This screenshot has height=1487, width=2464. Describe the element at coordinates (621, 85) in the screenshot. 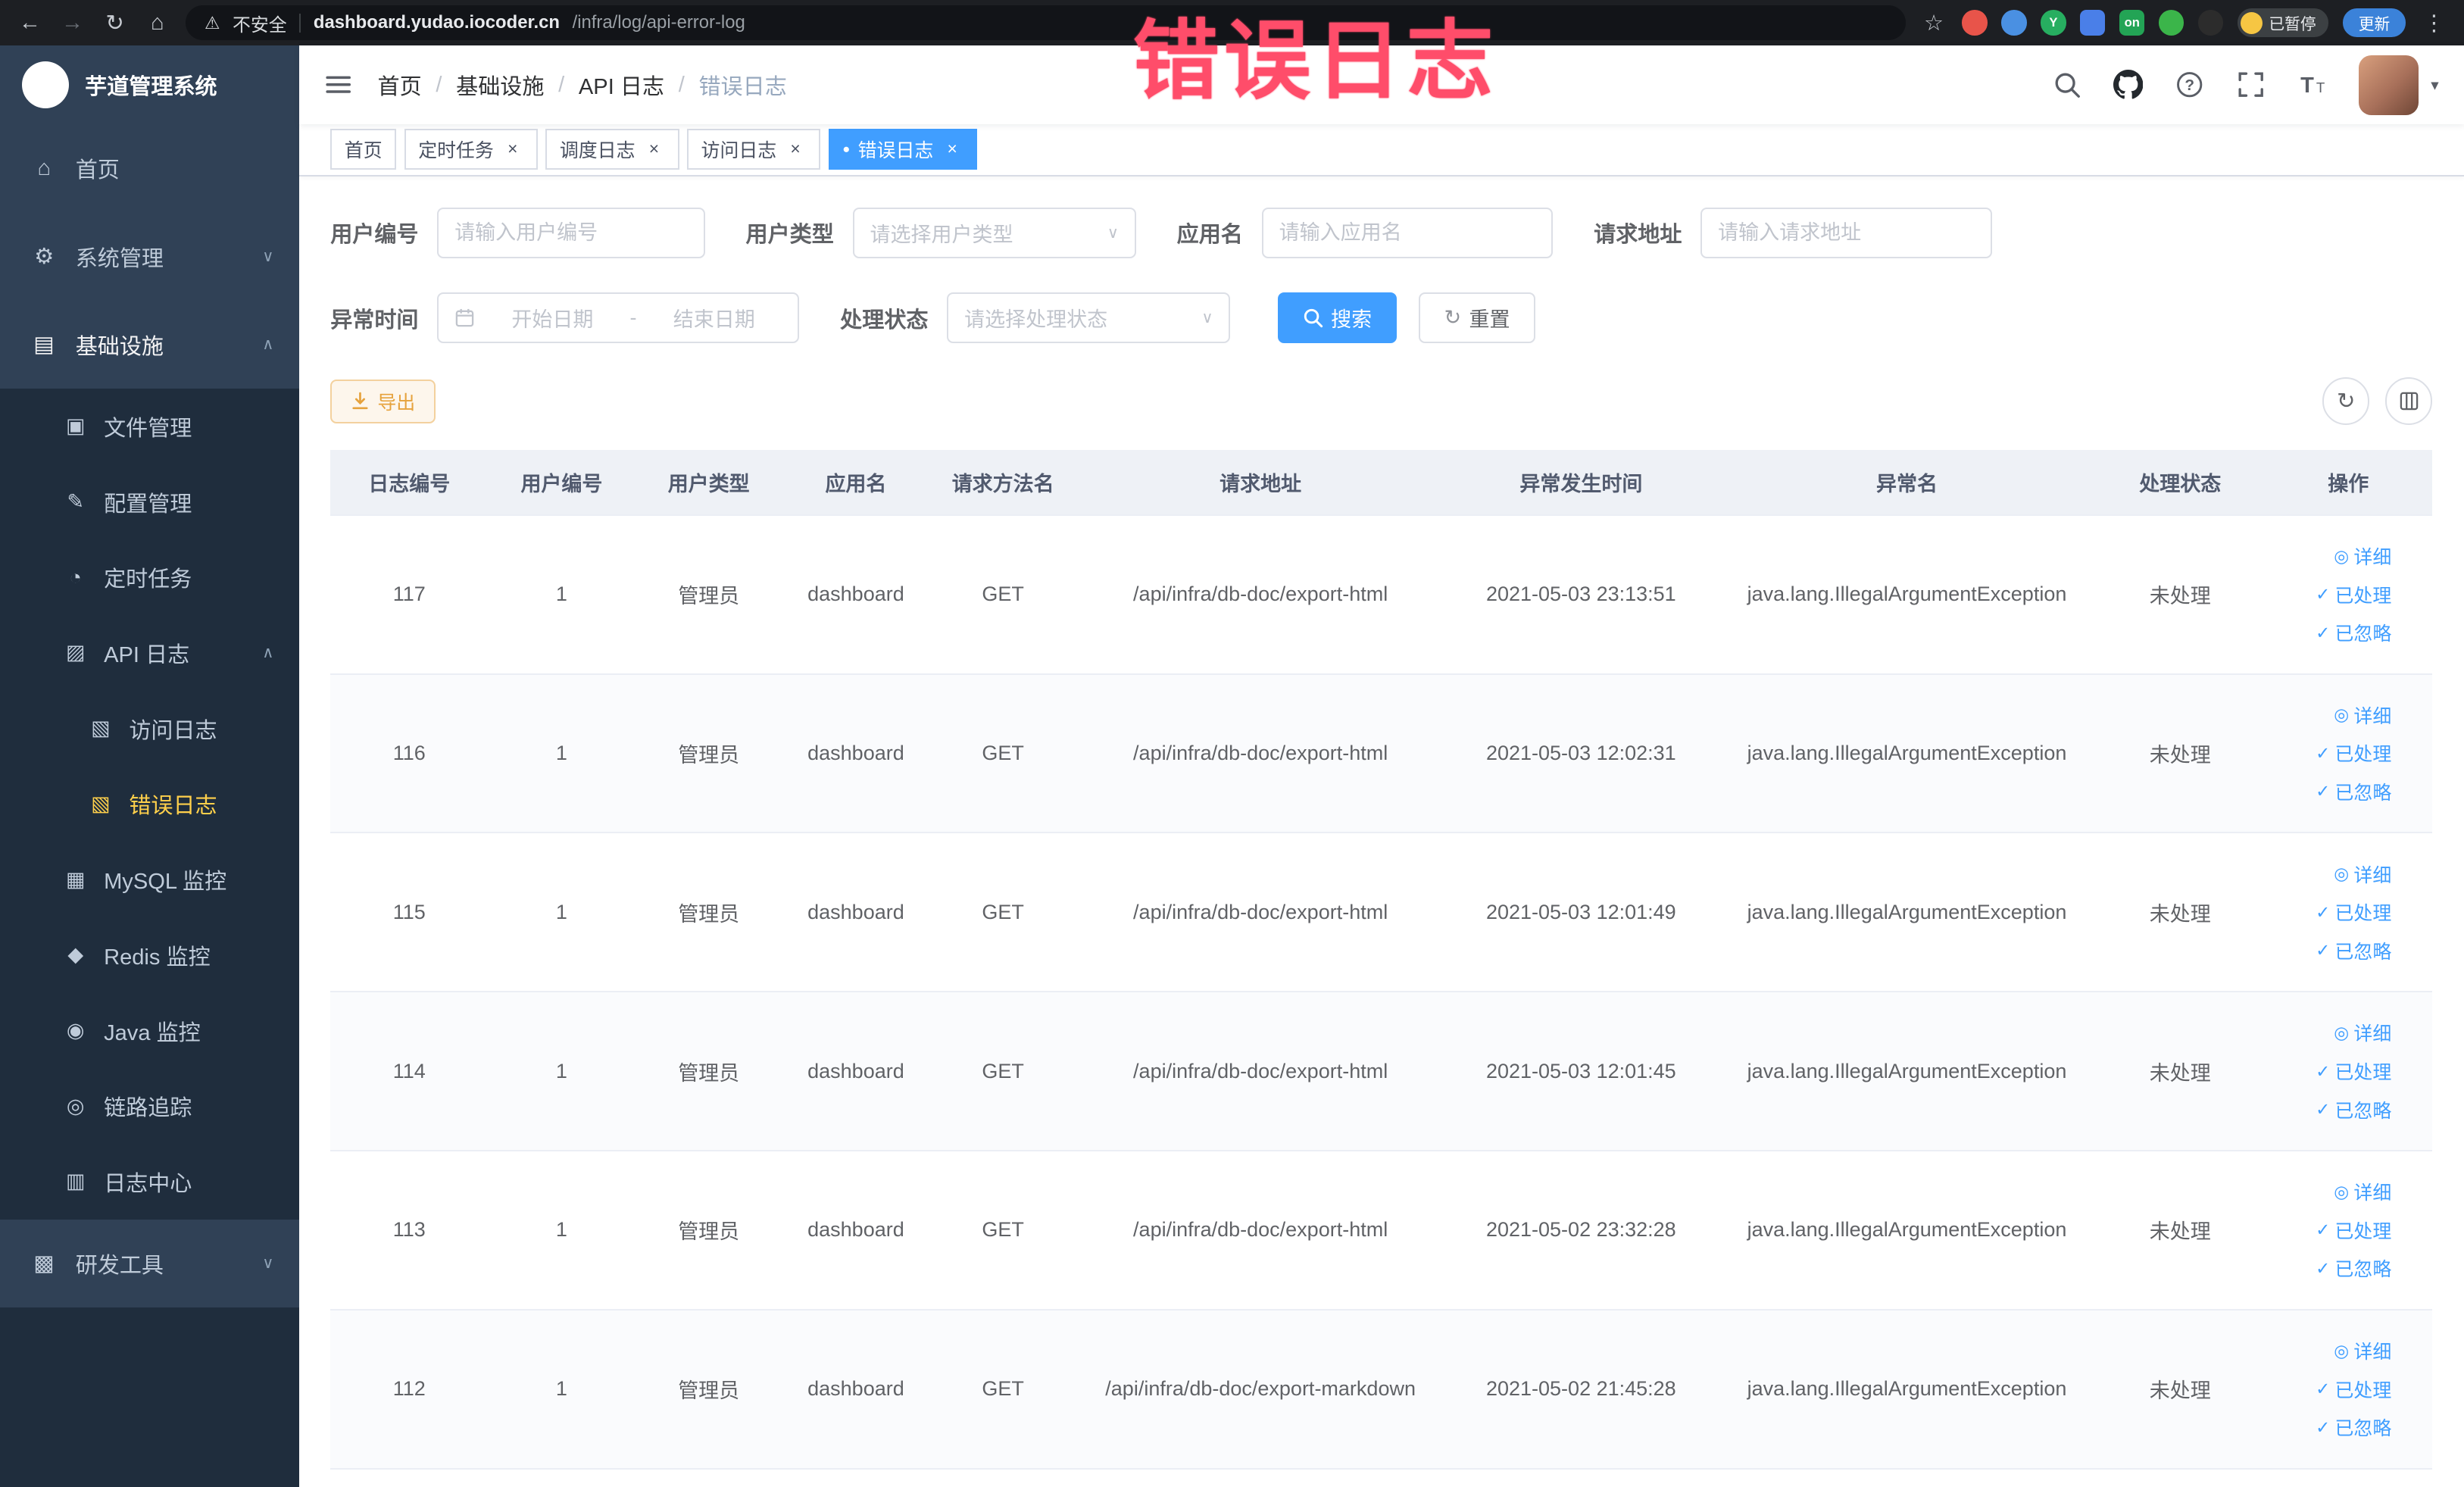

I see `breadcrumb-api-log: API 日志` at that location.